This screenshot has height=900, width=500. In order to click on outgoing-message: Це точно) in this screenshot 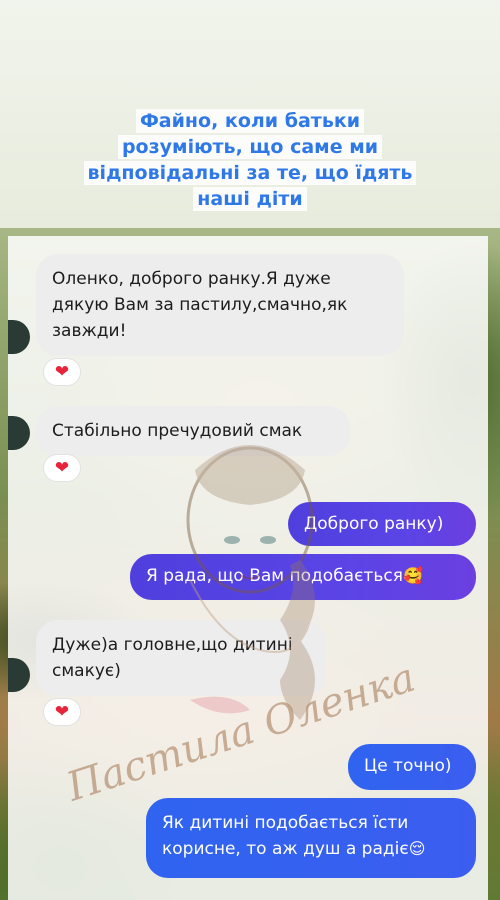, I will do `click(412, 767)`.